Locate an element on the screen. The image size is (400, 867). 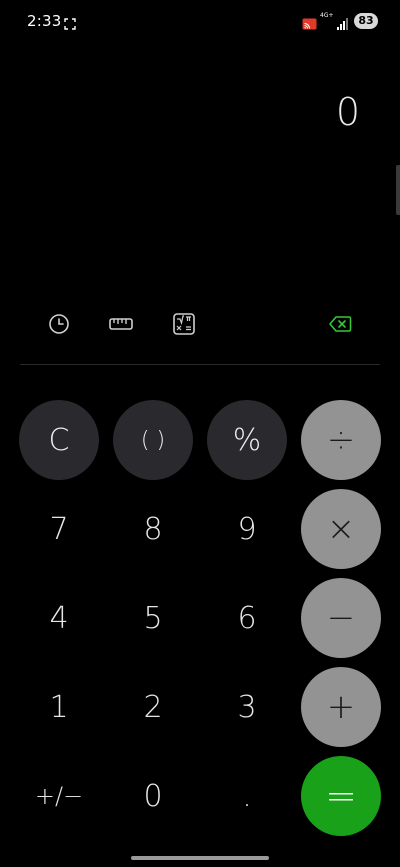
clear-button: C is located at coordinates (59, 440).